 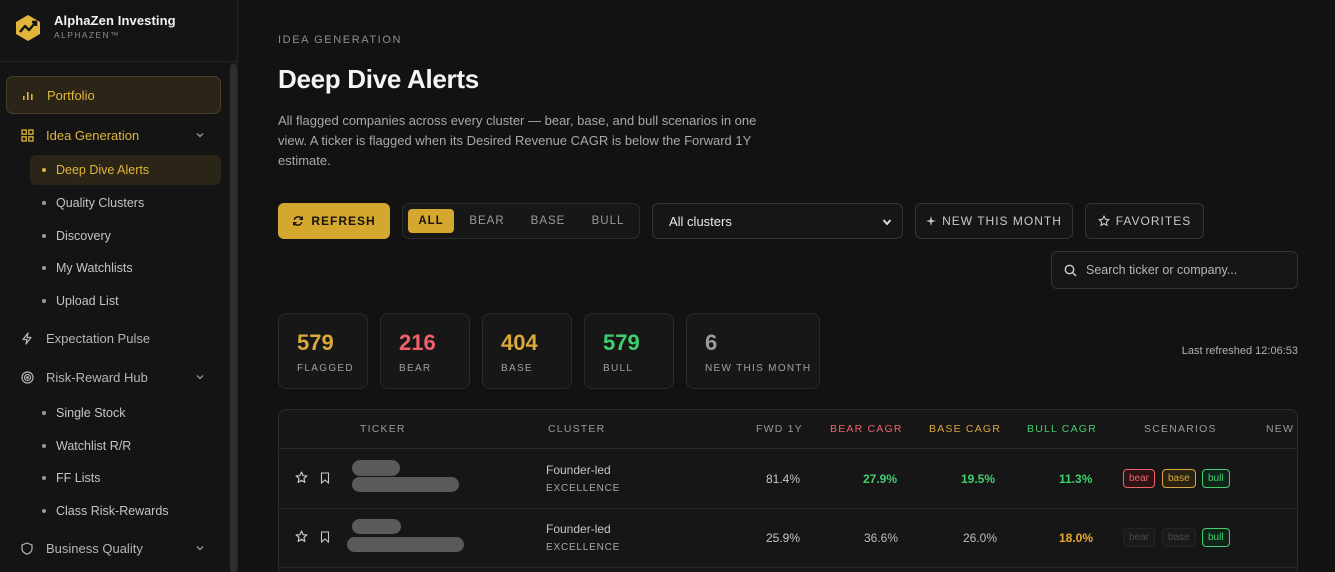 I want to click on redacted-company-name, so click(x=405, y=484).